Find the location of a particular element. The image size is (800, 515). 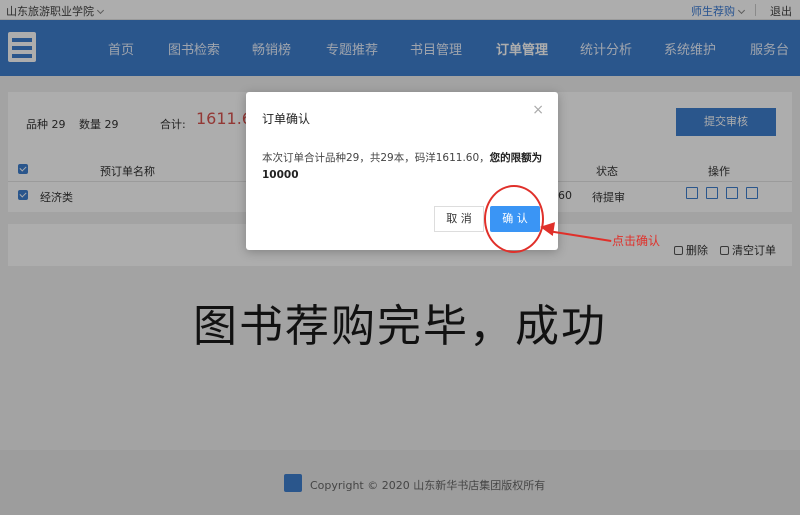

highlight-circle is located at coordinates (514, 219).